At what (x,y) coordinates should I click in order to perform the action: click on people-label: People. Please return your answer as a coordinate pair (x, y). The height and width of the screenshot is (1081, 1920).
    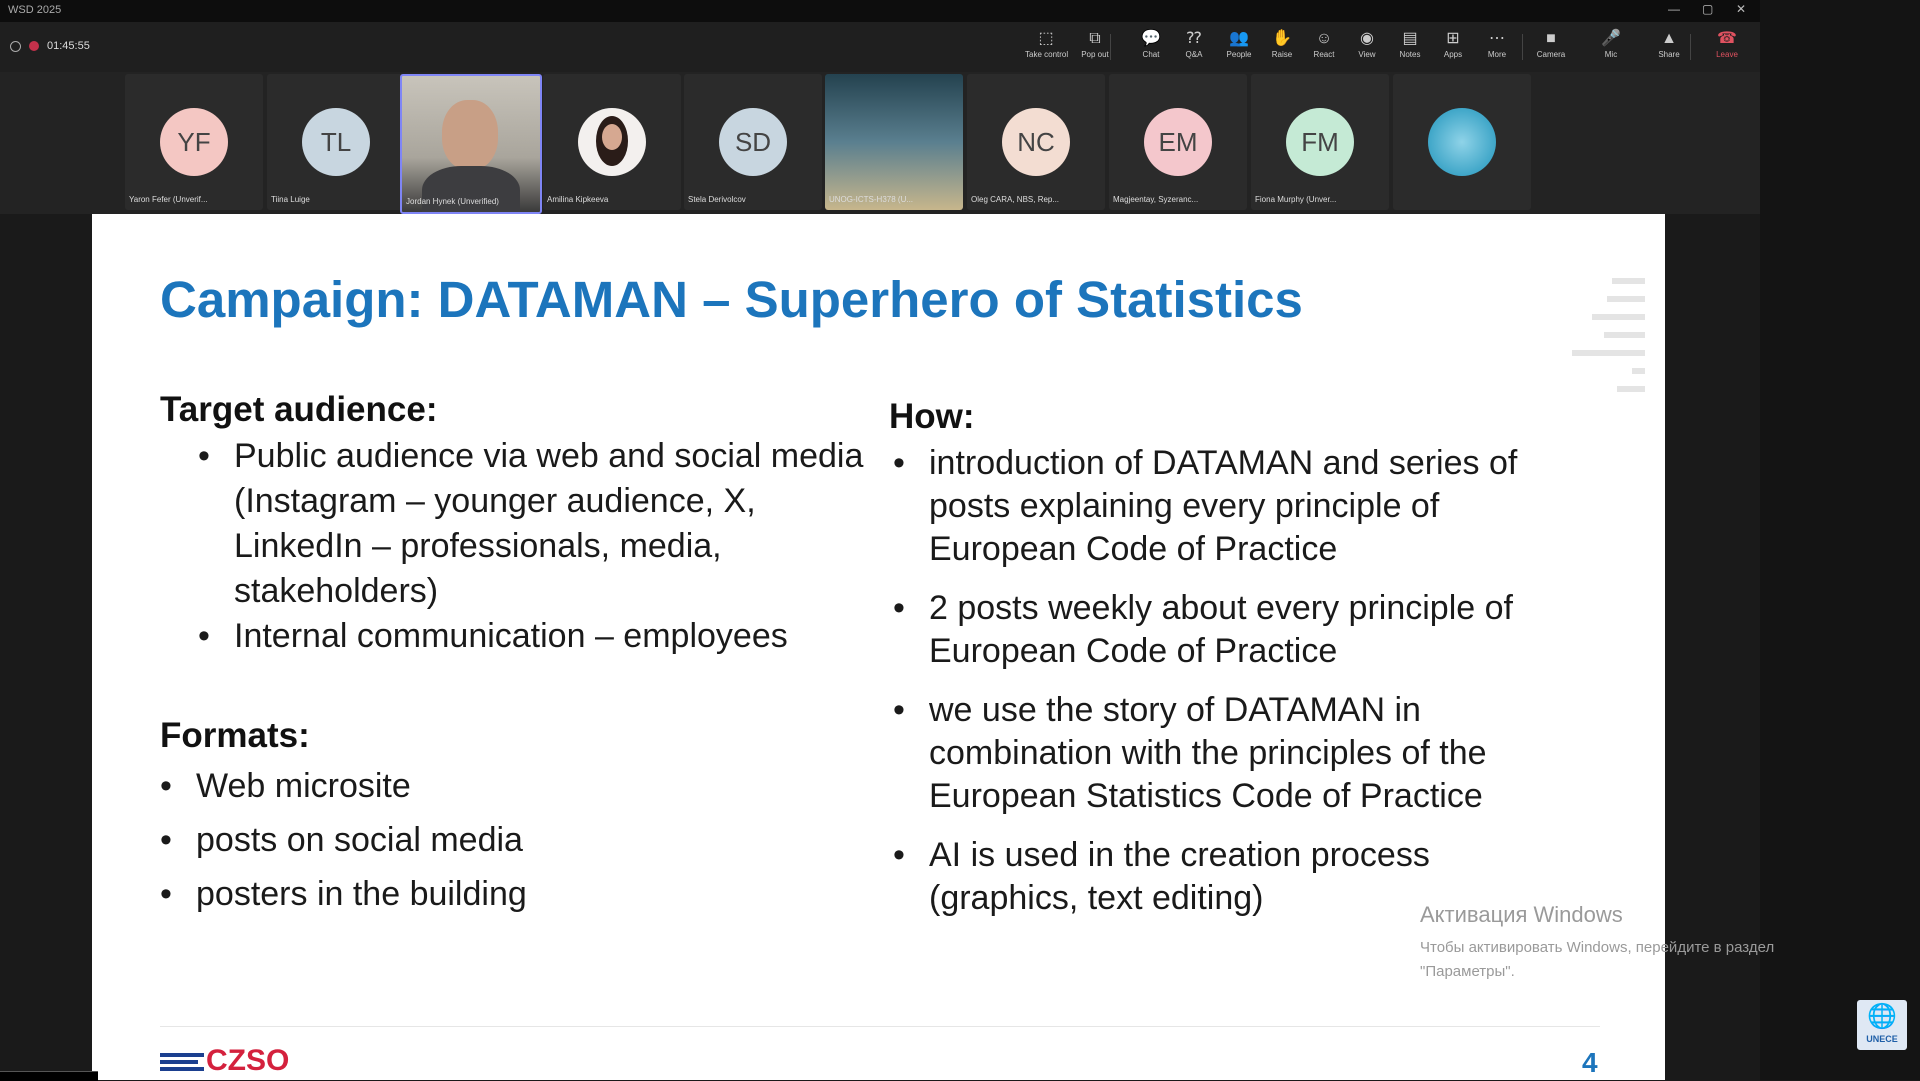
    Looking at the image, I should click on (1239, 54).